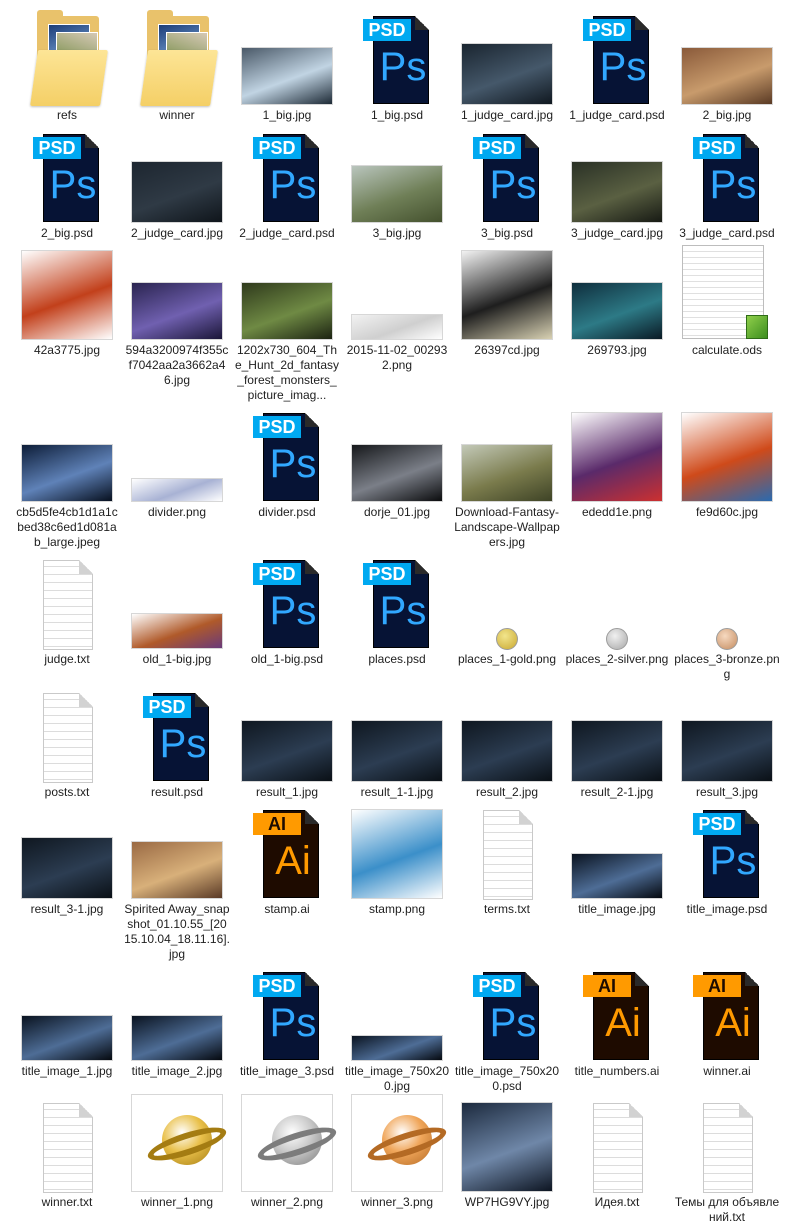  I want to click on file-name-label: 2015-11-02_002932.png, so click(397, 357).